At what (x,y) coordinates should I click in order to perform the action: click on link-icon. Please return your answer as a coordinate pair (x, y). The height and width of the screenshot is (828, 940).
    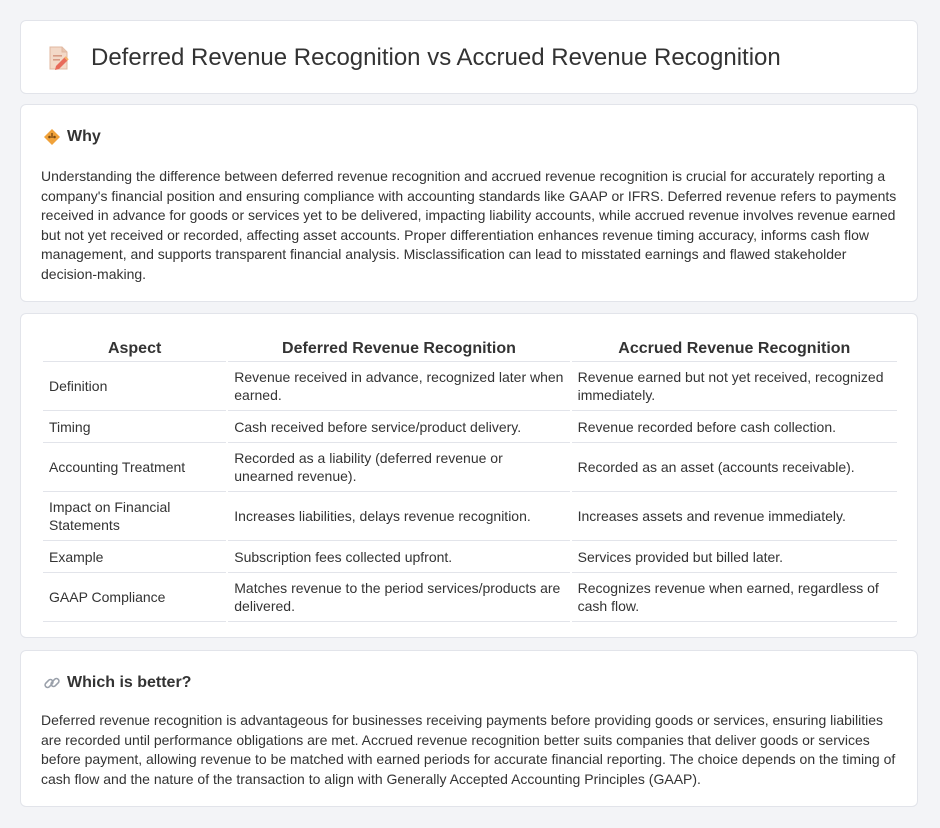
    Looking at the image, I should click on (52, 683).